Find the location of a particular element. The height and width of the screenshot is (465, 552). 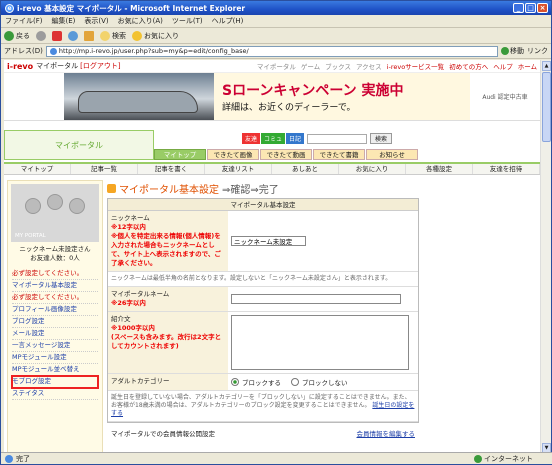

menu-favorites: お気に入り(A) is located at coordinates (140, 21).